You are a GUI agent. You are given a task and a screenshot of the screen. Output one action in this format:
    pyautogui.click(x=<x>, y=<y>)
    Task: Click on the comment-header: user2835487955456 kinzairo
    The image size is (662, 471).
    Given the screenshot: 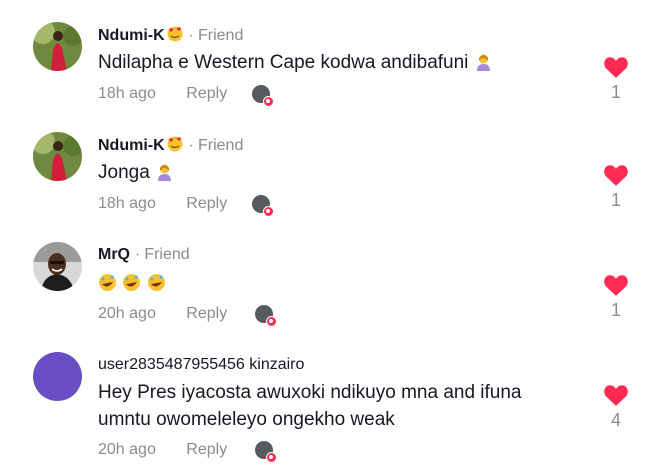 What is the action you would take?
    pyautogui.click(x=201, y=365)
    